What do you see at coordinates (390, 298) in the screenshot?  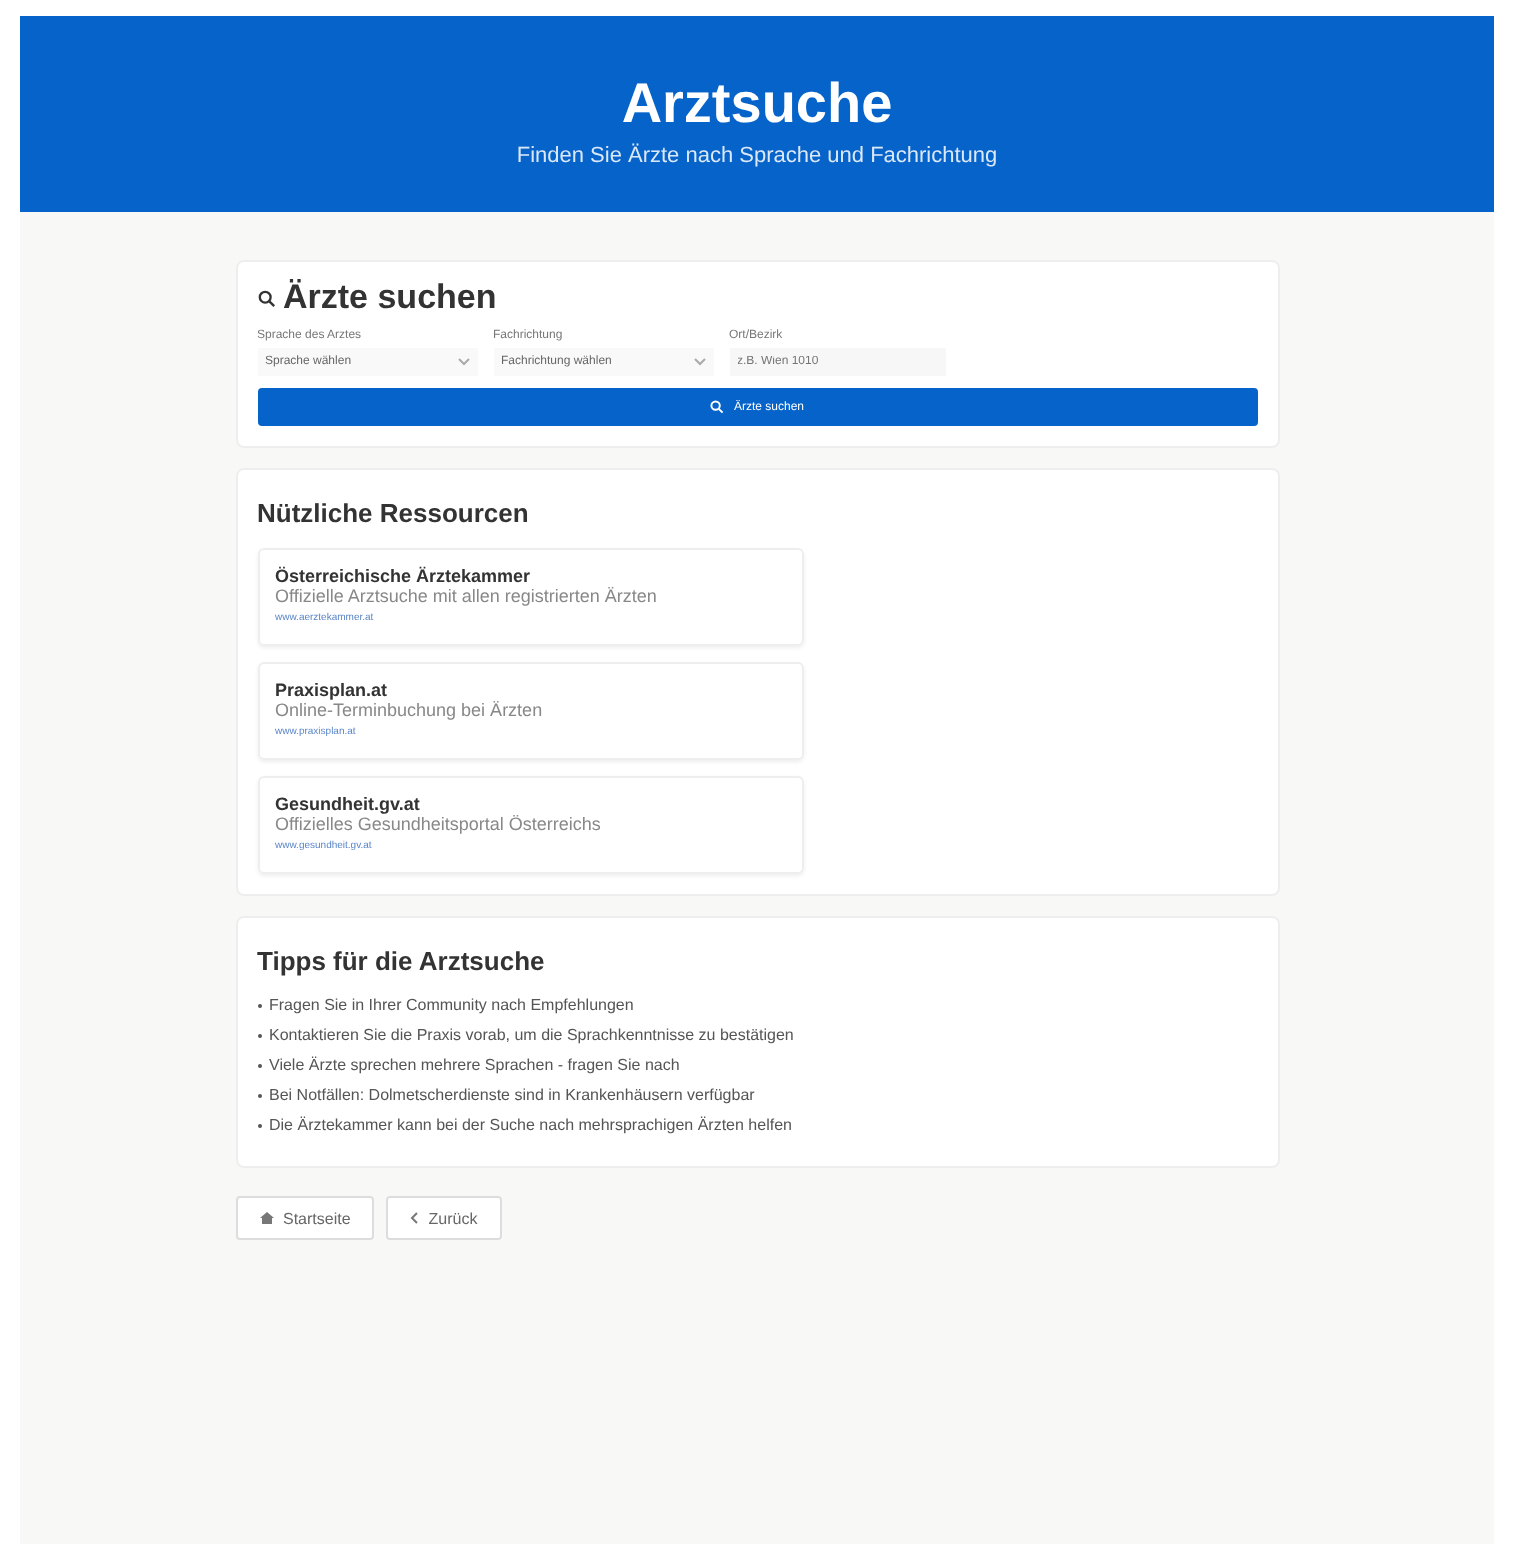 I see `section-title: Ärzte suchen` at bounding box center [390, 298].